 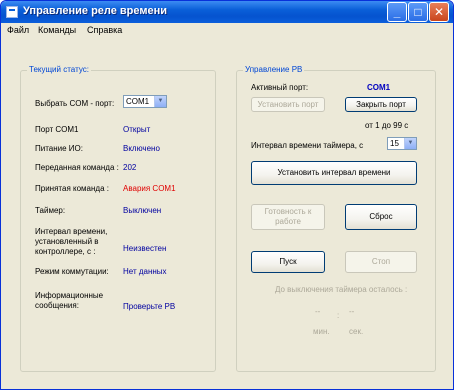 I want to click on power-value: Включено, so click(x=141, y=148).